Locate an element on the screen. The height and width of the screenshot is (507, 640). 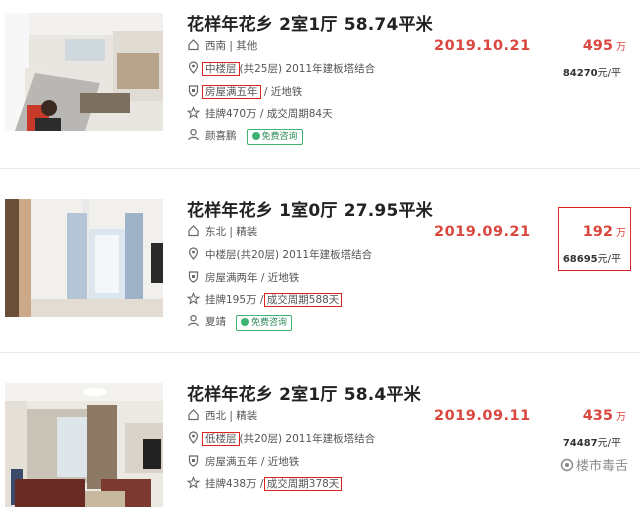
listing-title: 花样年花乡 1室0厅 27.95平米 is located at coordinates (310, 208).